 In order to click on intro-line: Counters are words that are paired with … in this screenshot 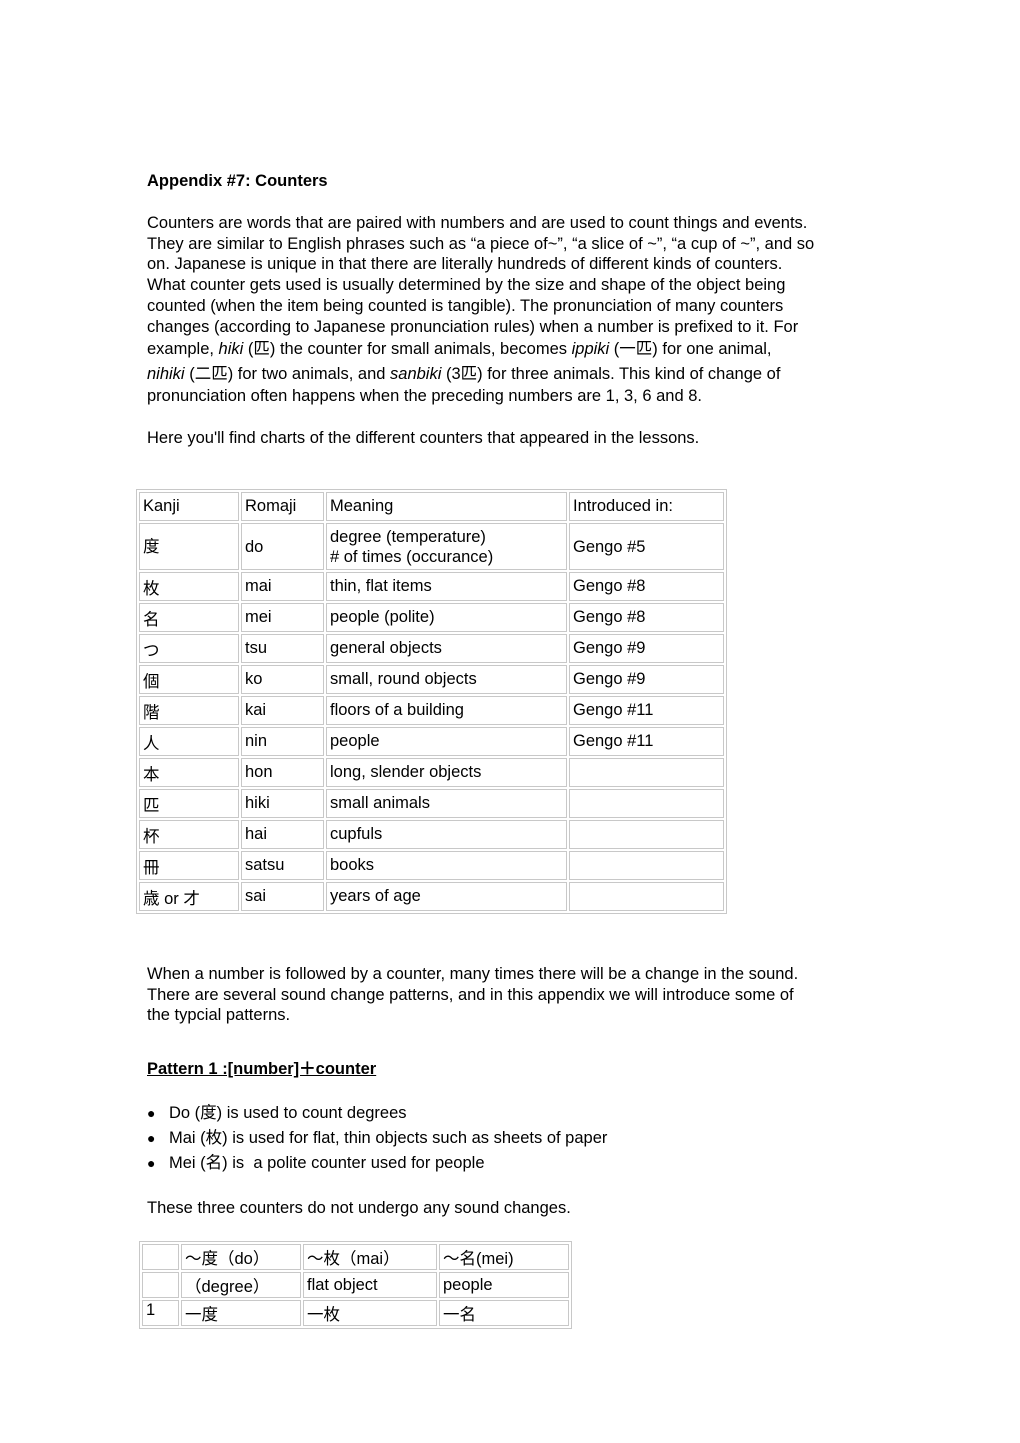, I will do `click(477, 223)`.